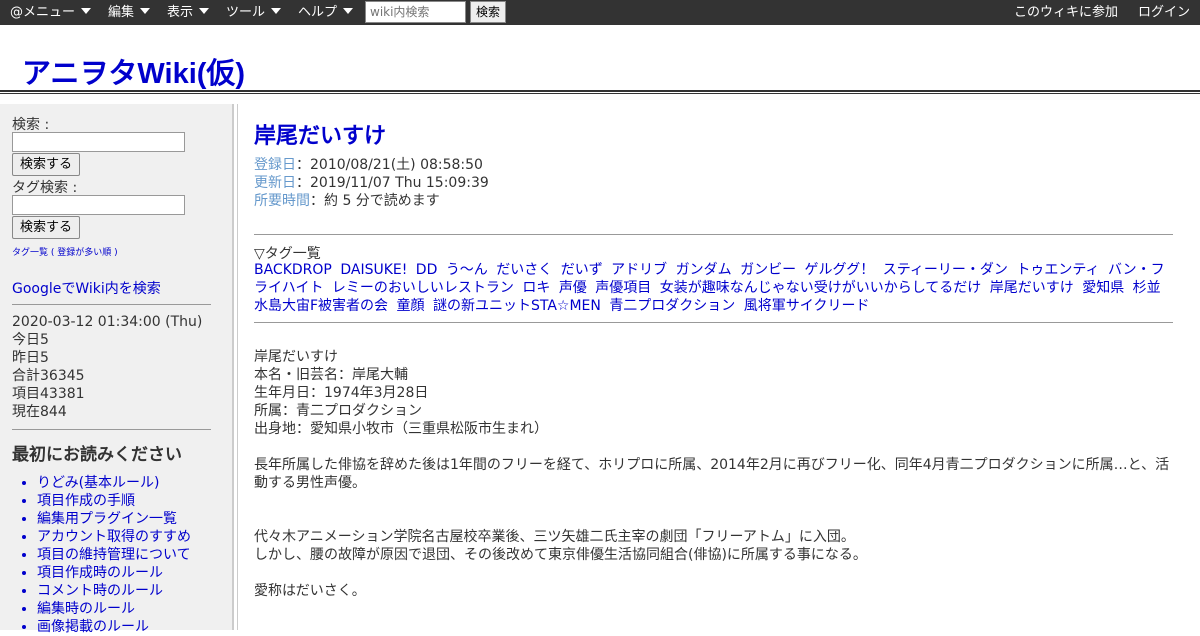  I want to click on menu-edit: 編集, so click(129, 12).